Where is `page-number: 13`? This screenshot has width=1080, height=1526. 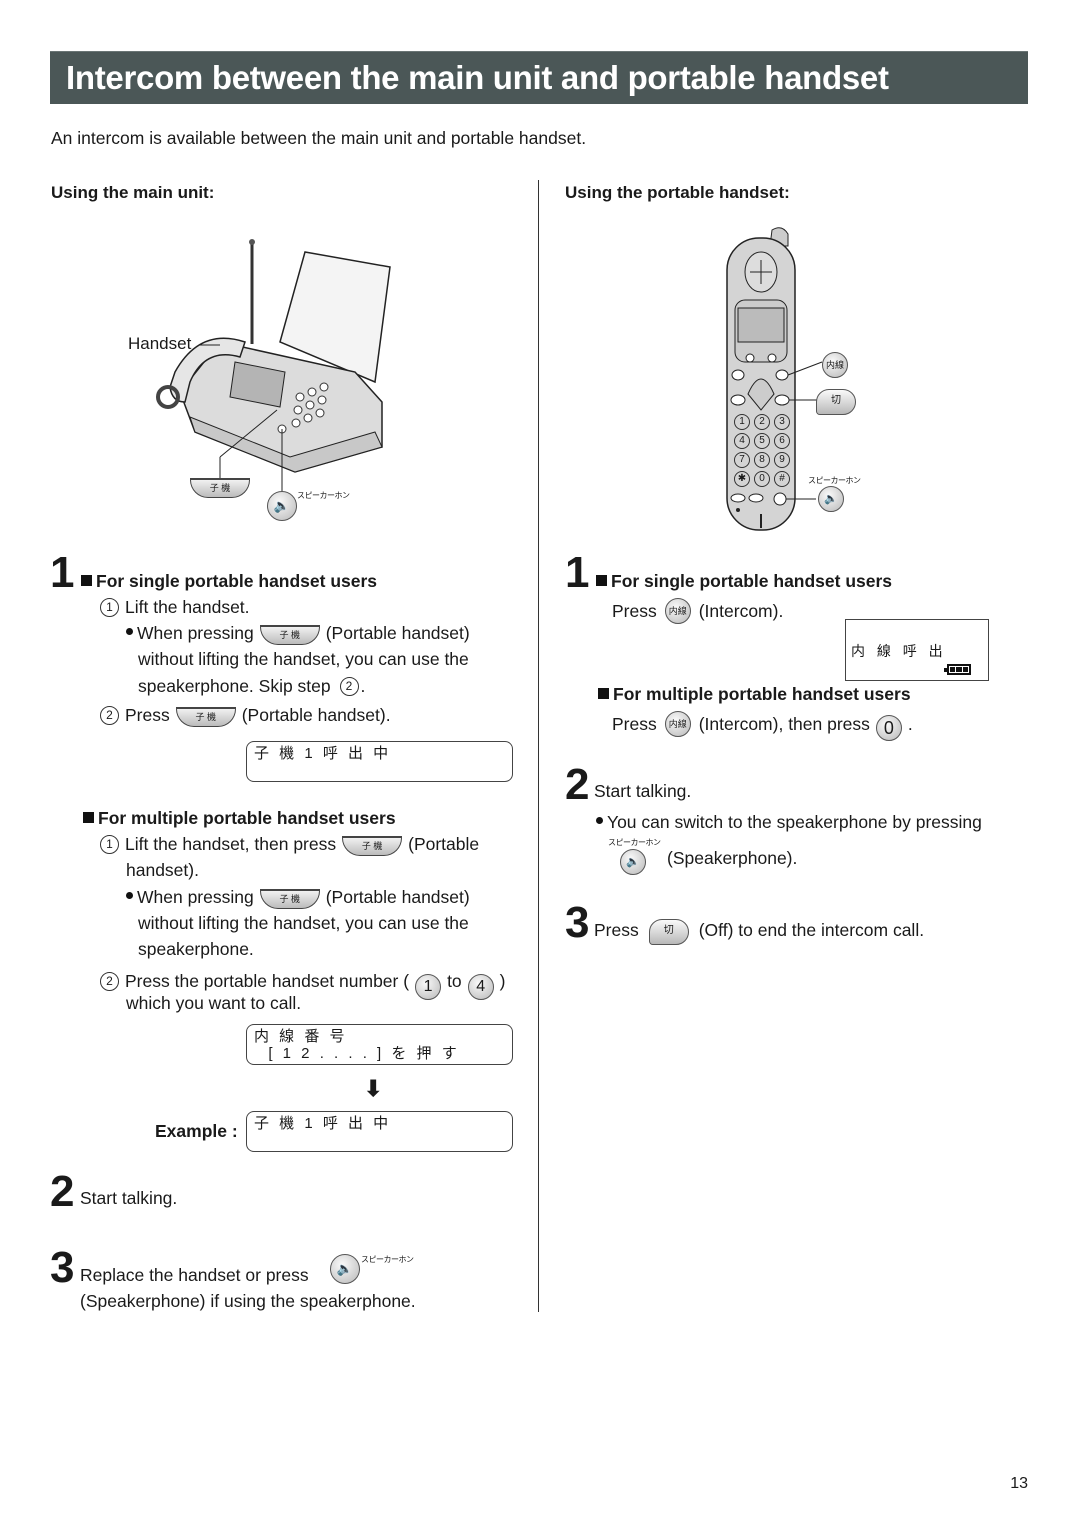 page-number: 13 is located at coordinates (1019, 1483).